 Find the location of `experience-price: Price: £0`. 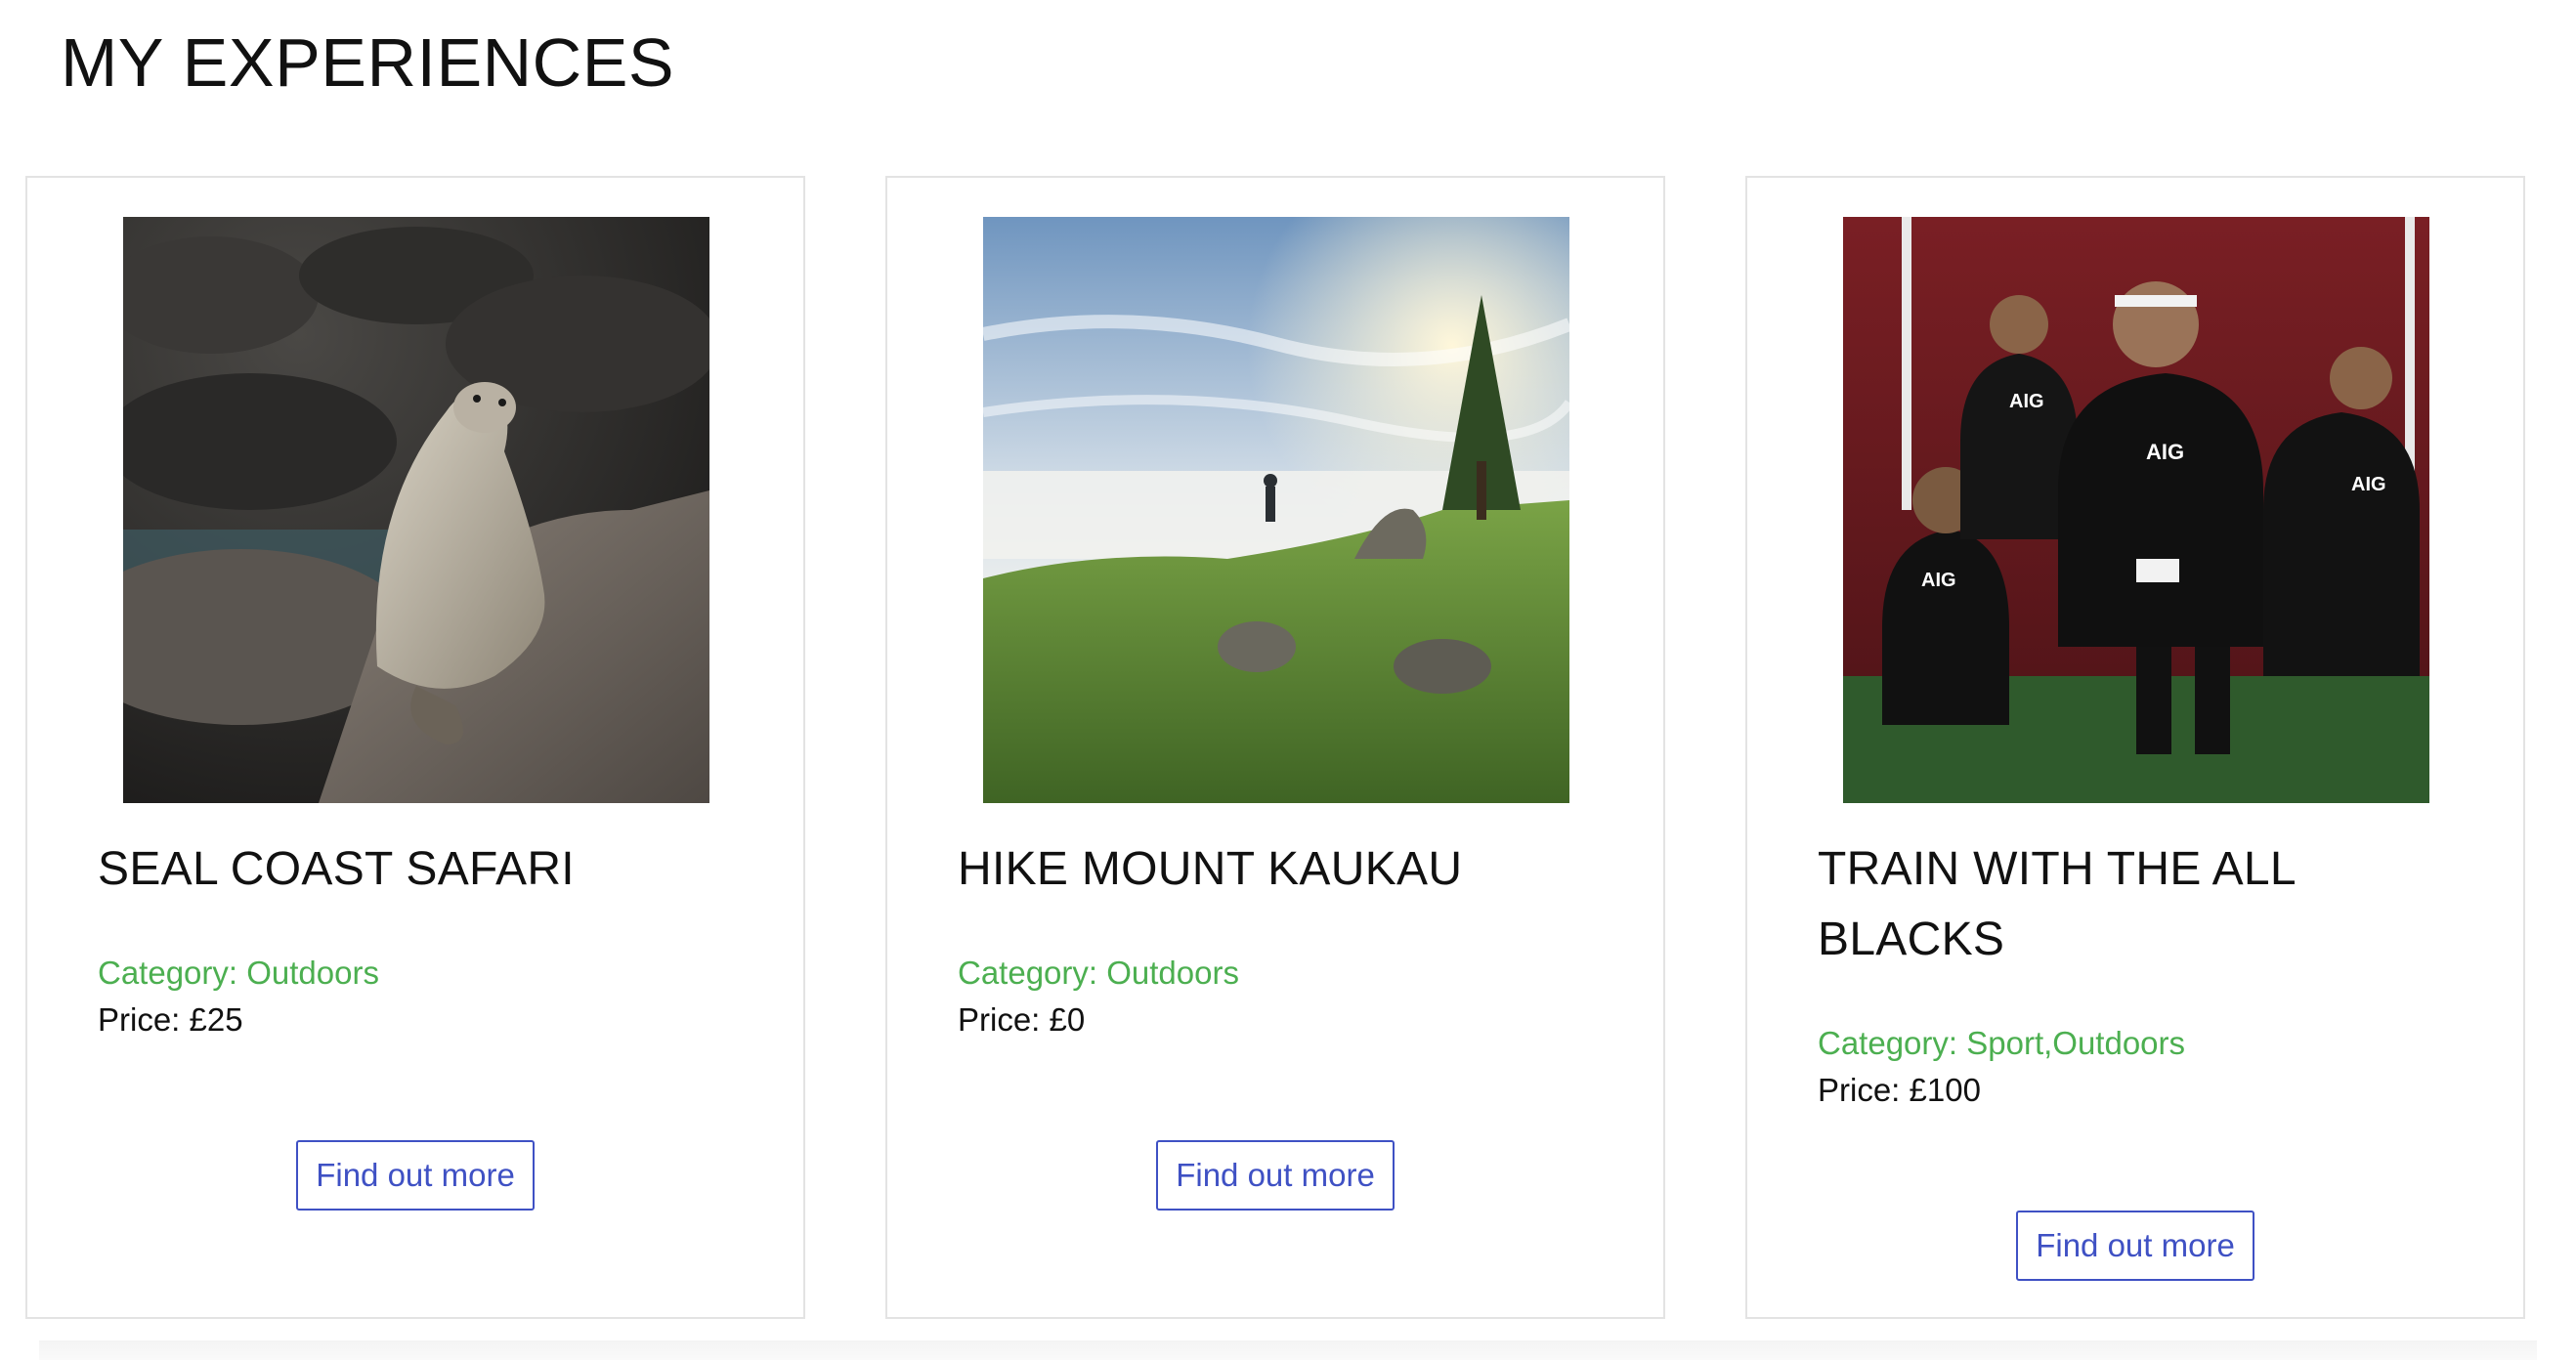

experience-price: Price: £0 is located at coordinates (1022, 1019).